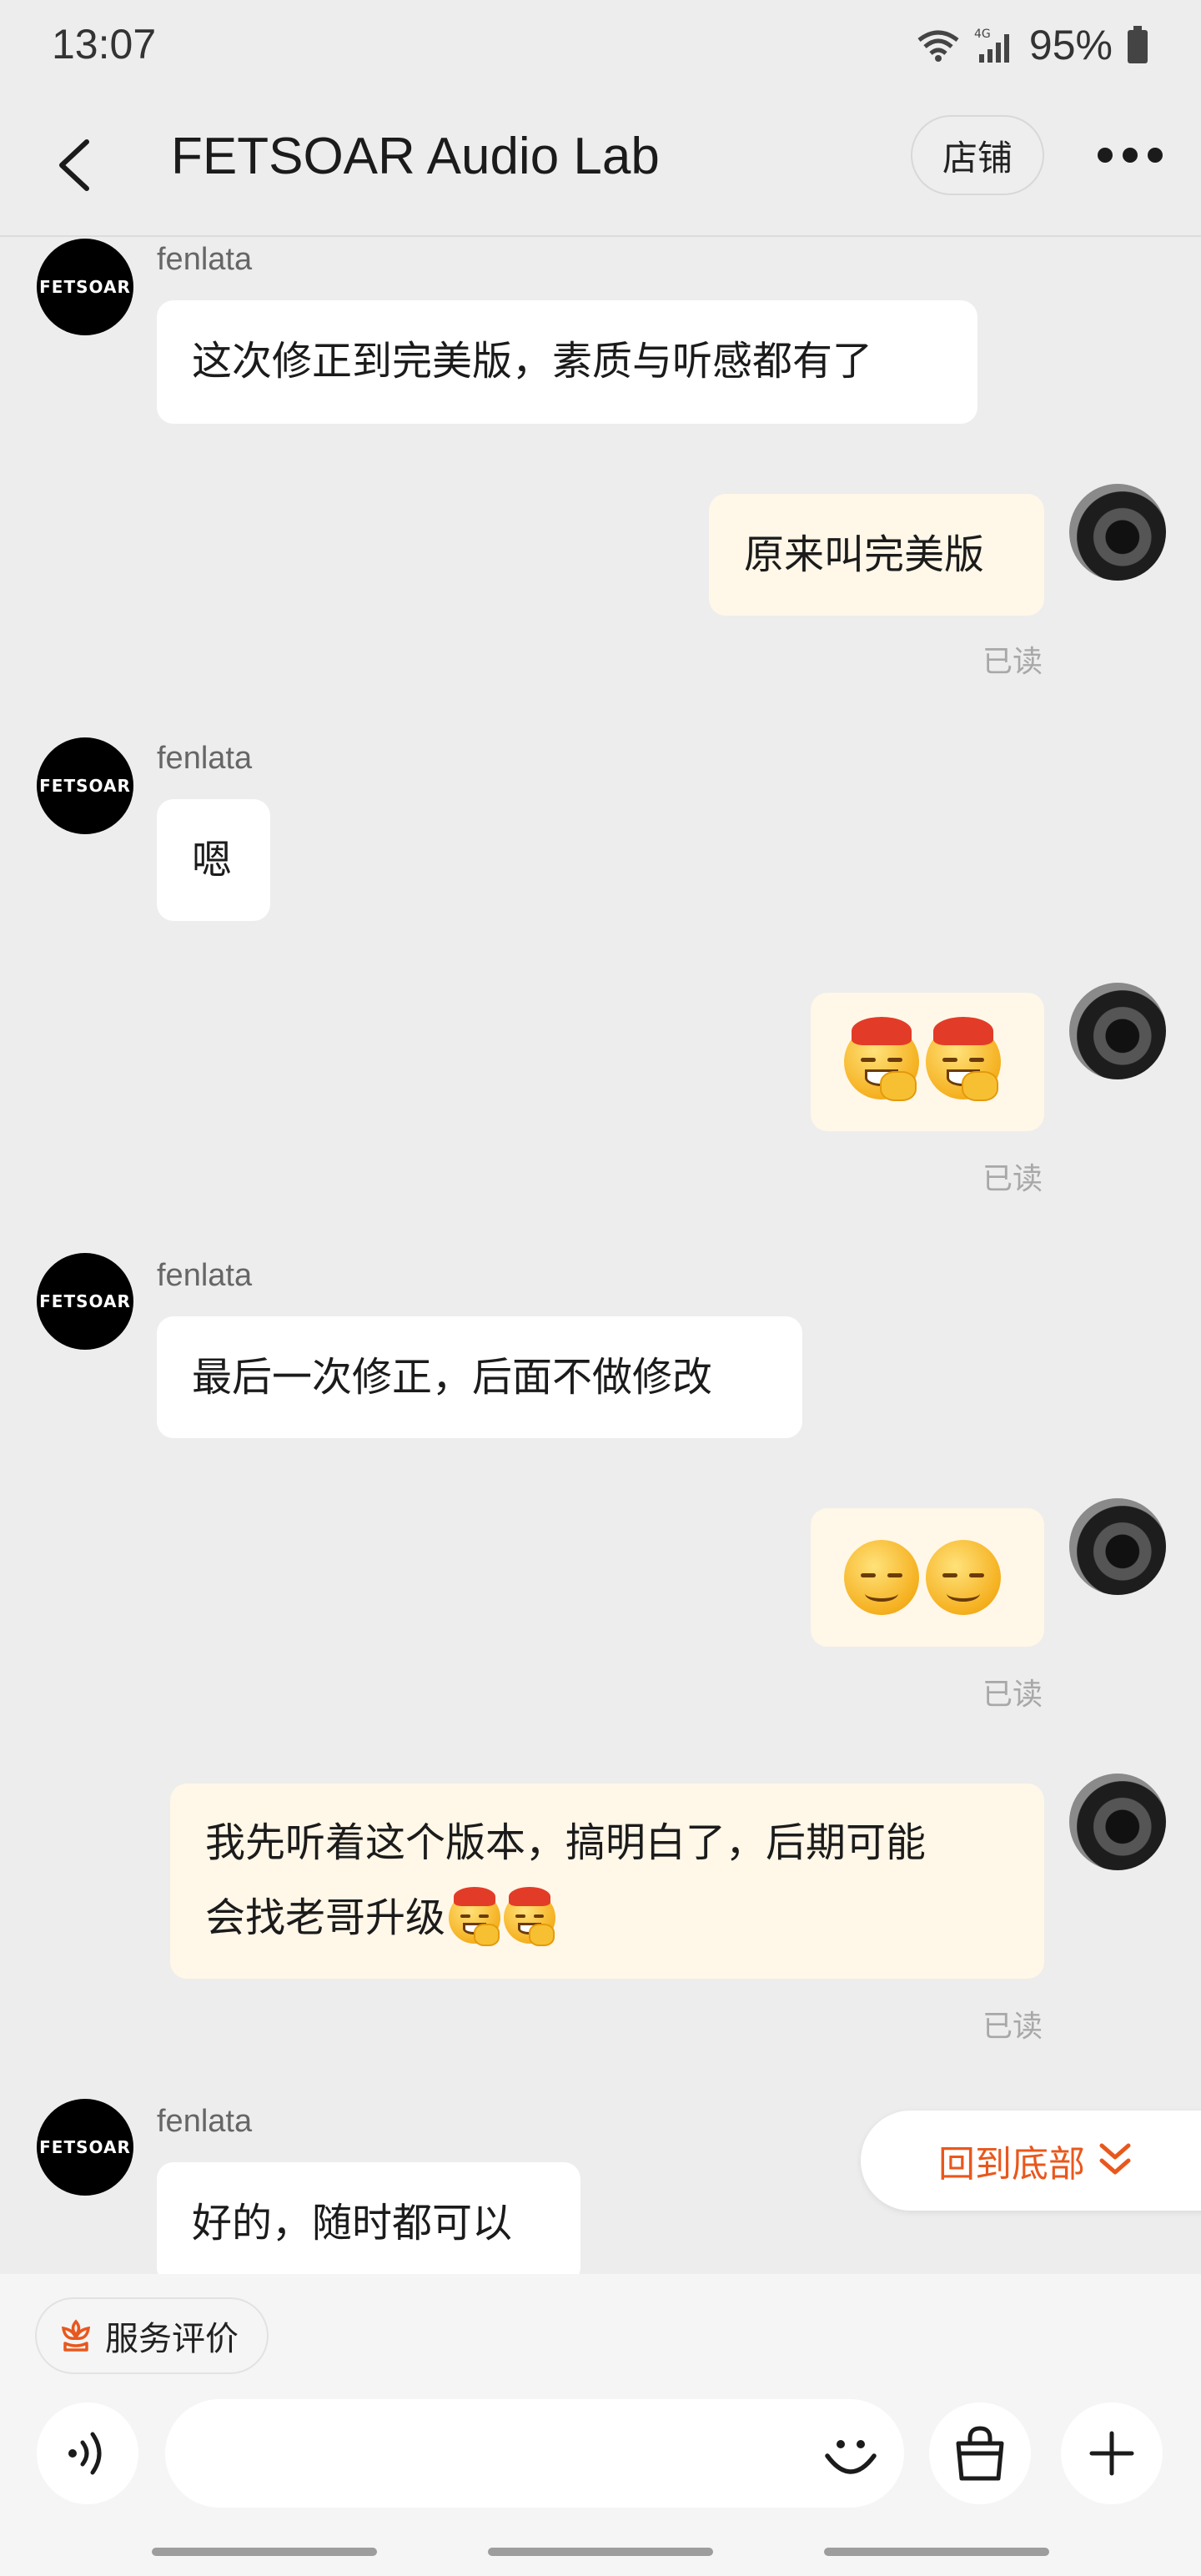 This screenshot has width=1201, height=2576. I want to click on shopping-bag-button, so click(980, 2453).